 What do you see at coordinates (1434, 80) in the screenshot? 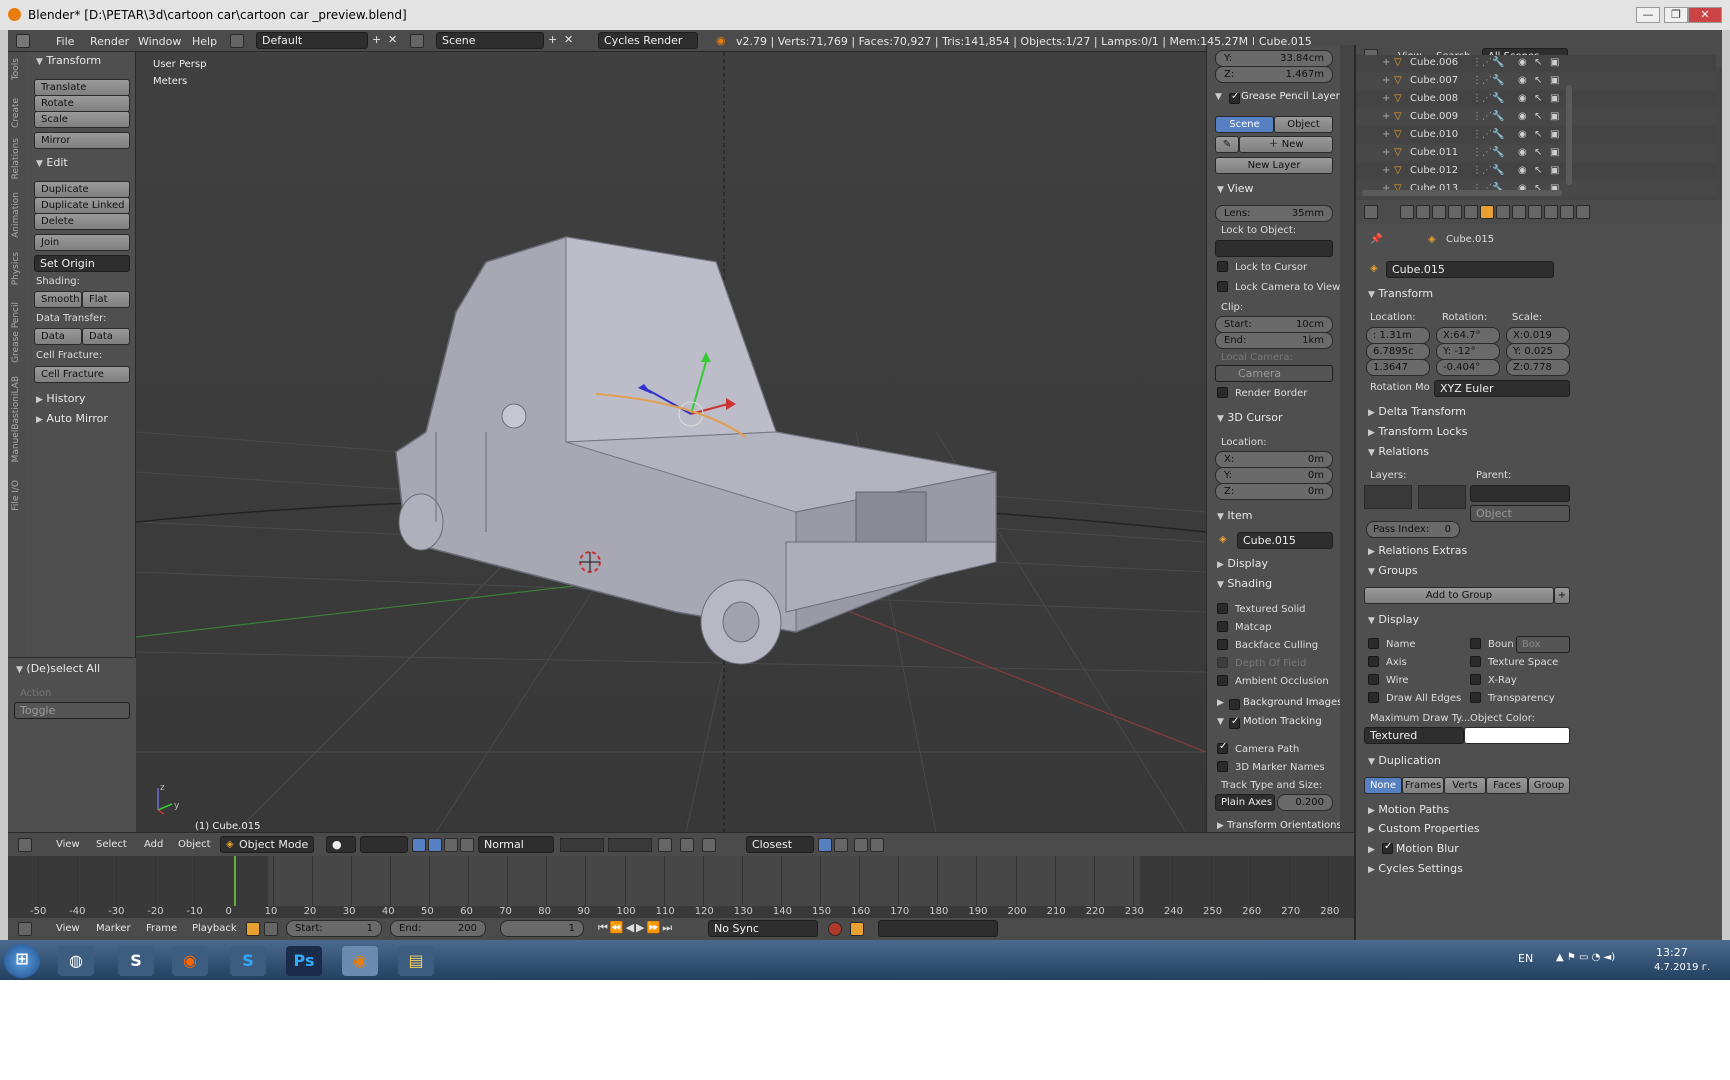
I see `outliner-item-label: Cube.007` at bounding box center [1434, 80].